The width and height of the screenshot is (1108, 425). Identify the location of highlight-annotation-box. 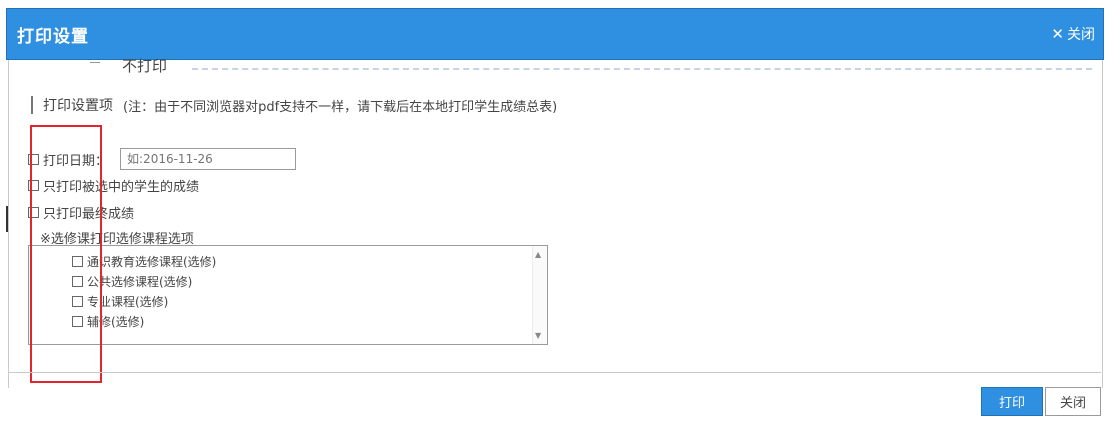
(66, 254).